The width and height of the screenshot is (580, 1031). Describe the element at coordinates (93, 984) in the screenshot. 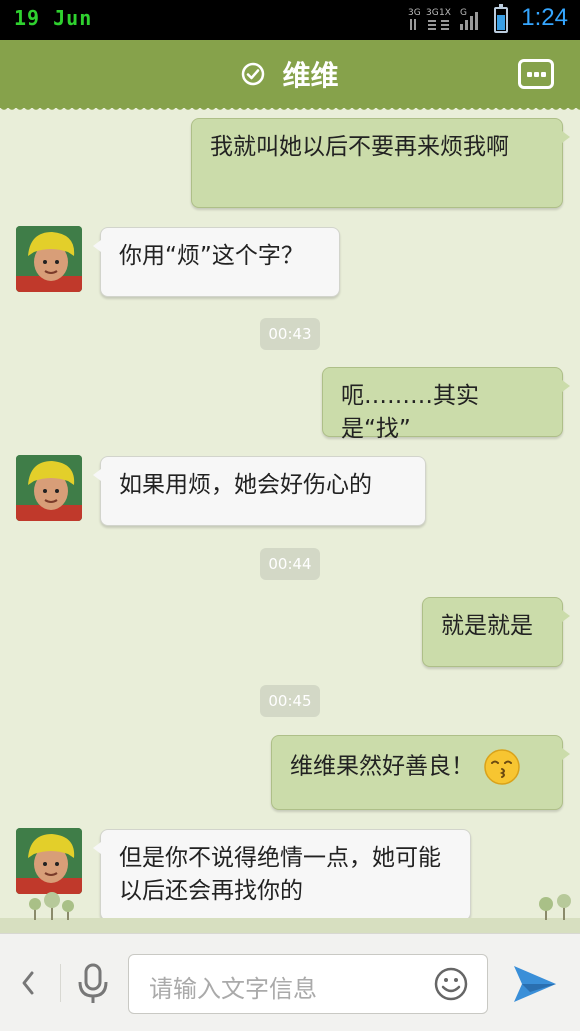

I see `microphone-icon` at that location.